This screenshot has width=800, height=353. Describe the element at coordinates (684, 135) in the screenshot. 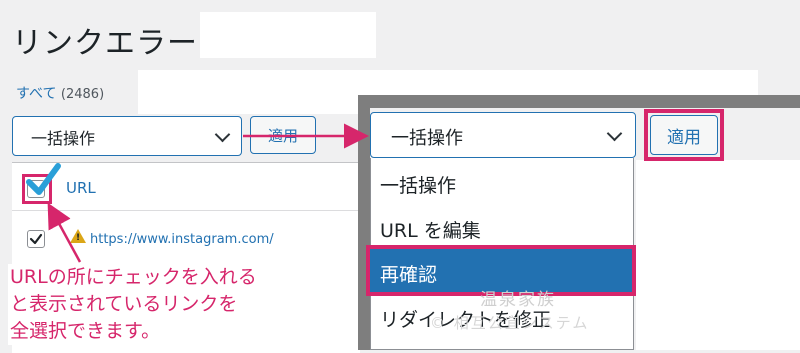

I see `apply-highlight` at that location.